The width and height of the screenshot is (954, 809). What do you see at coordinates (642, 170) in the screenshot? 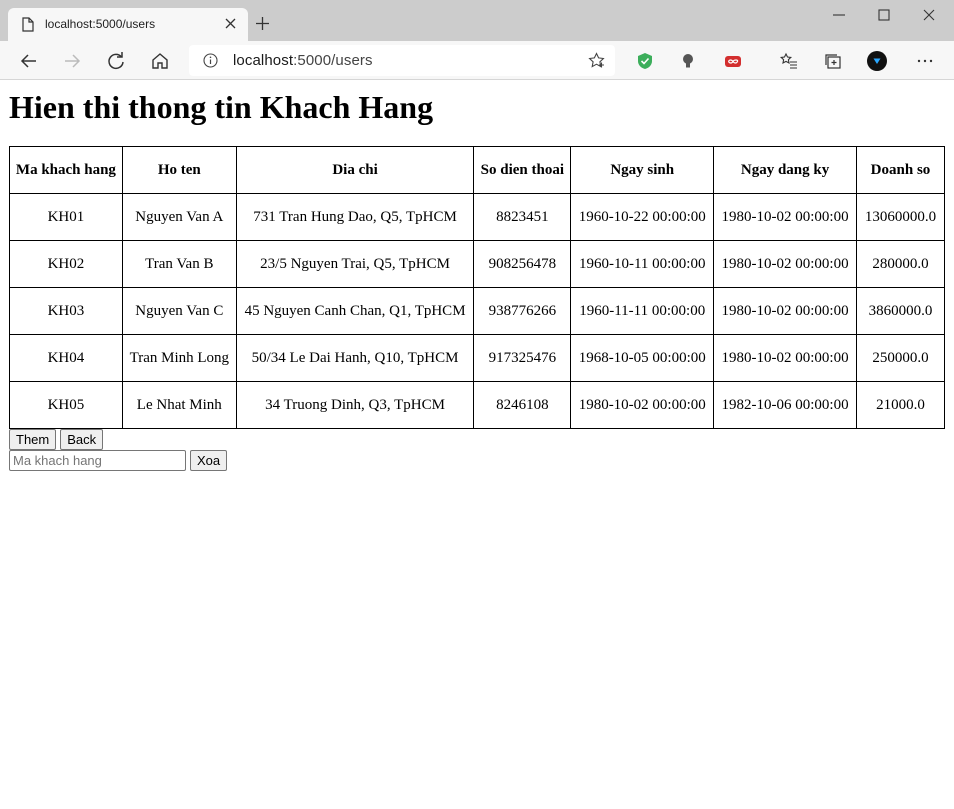
I see `header-ngay-sinh: Ngay sinh` at bounding box center [642, 170].